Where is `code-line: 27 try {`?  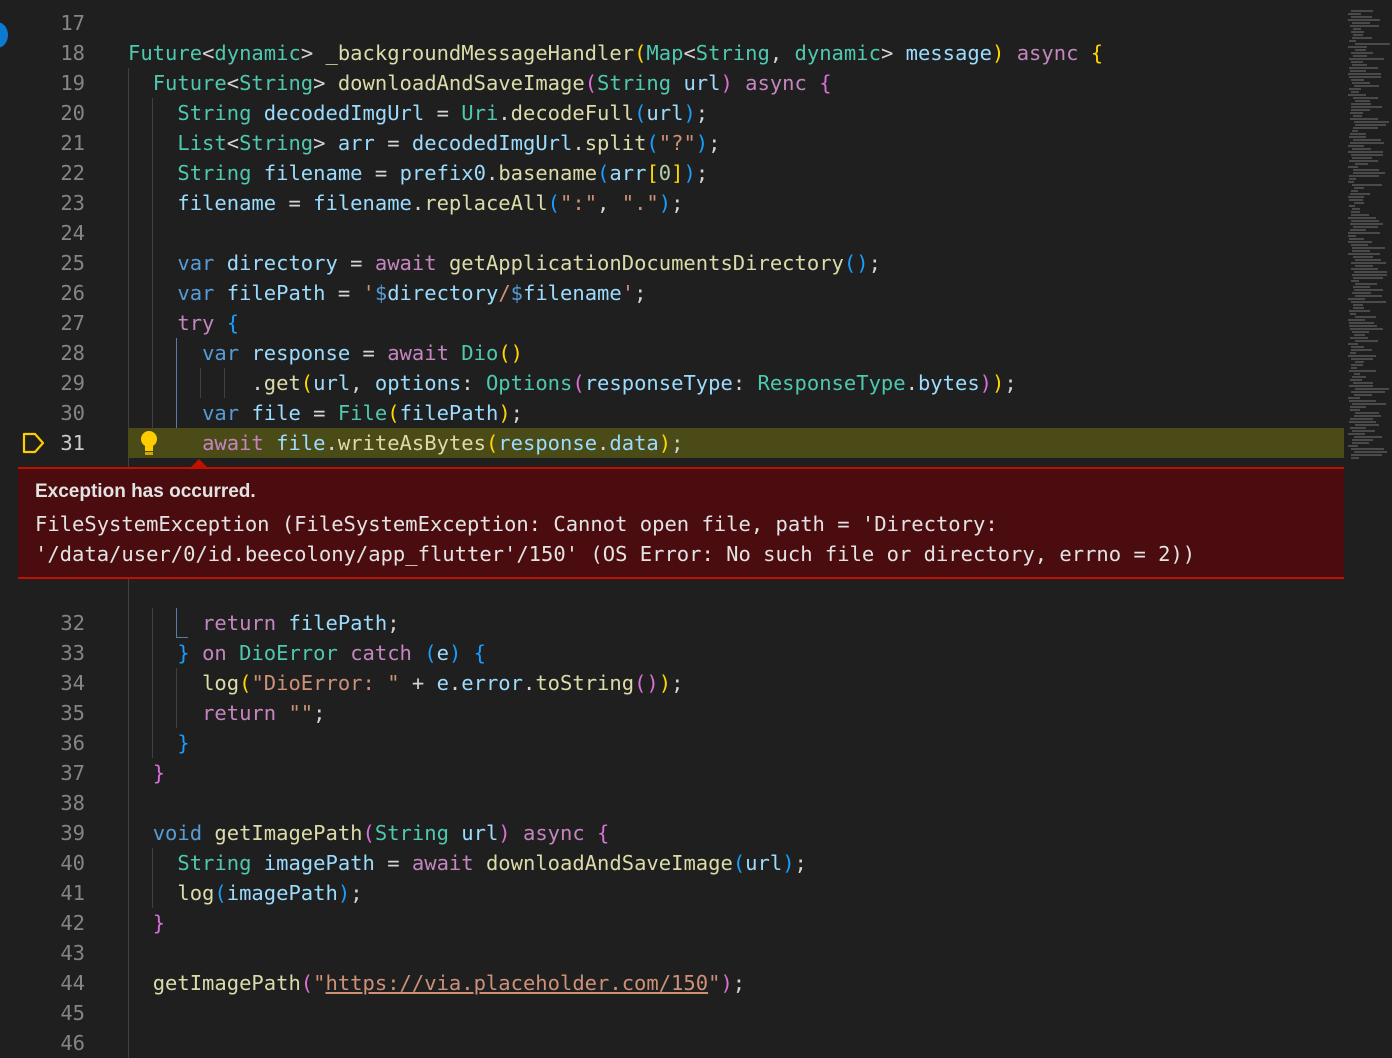
code-line: 27 try { is located at coordinates (672, 323).